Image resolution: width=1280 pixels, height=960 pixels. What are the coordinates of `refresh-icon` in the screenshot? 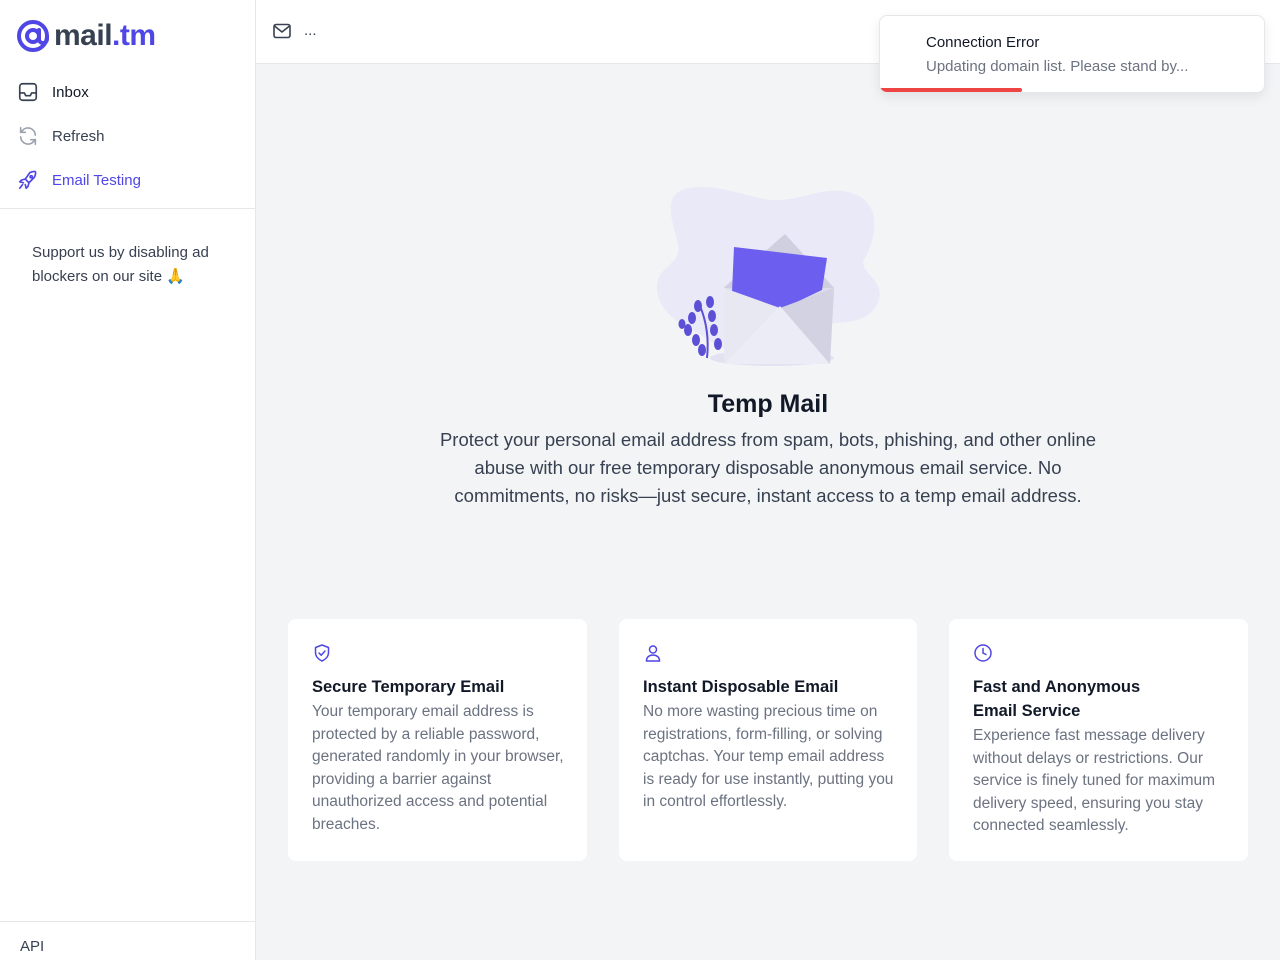 It's located at (28, 136).